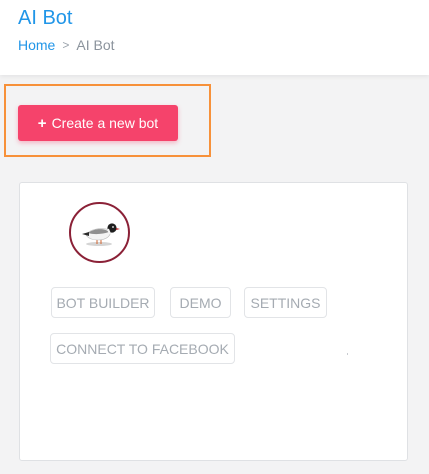 The height and width of the screenshot is (474, 429). What do you see at coordinates (45, 18) in the screenshot?
I see `page-title: AI Bot` at bounding box center [45, 18].